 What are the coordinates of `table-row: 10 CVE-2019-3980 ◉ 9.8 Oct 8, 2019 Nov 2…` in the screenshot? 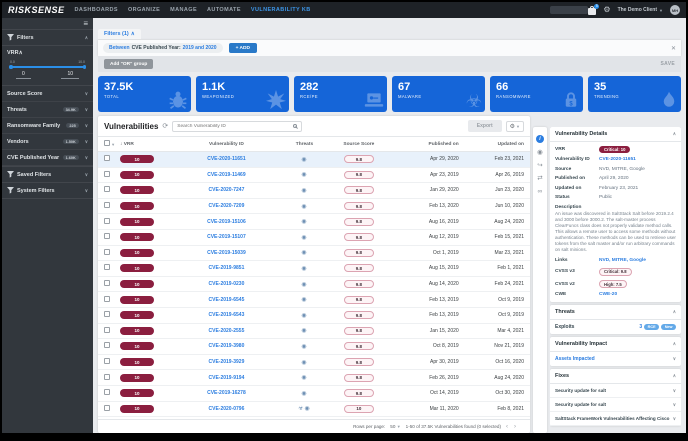 It's located at (314, 347).